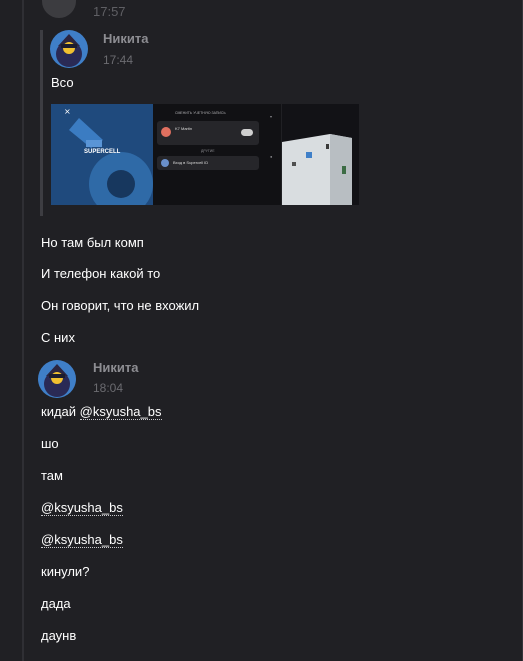 The height and width of the screenshot is (661, 523). I want to click on message-text: Он говорит, что не вхожил, so click(120, 305).